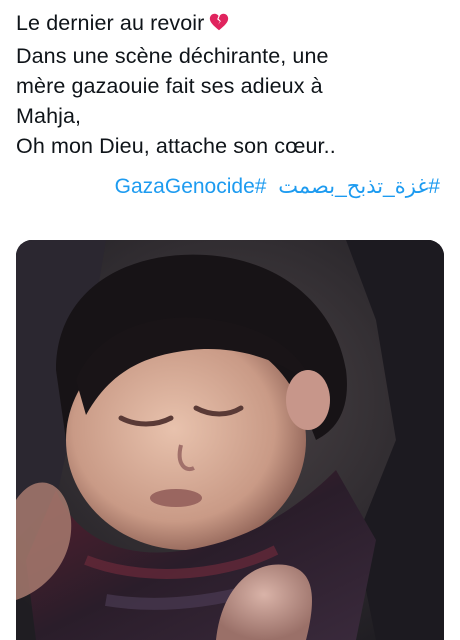 This screenshot has height=640, width=460. Describe the element at coordinates (169, 86) in the screenshot. I see `tweet-line-3: mère gazaouie fait ses adieux à` at that location.